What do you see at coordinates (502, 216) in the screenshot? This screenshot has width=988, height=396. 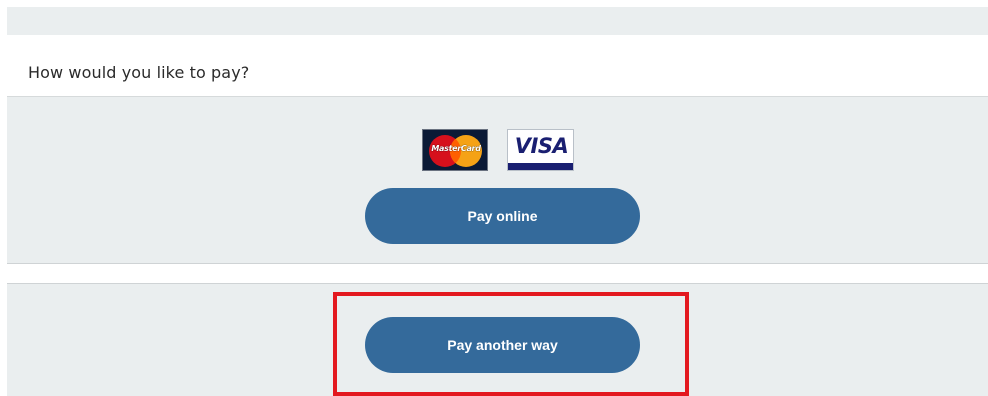 I see `pay-online-button: Pay online` at bounding box center [502, 216].